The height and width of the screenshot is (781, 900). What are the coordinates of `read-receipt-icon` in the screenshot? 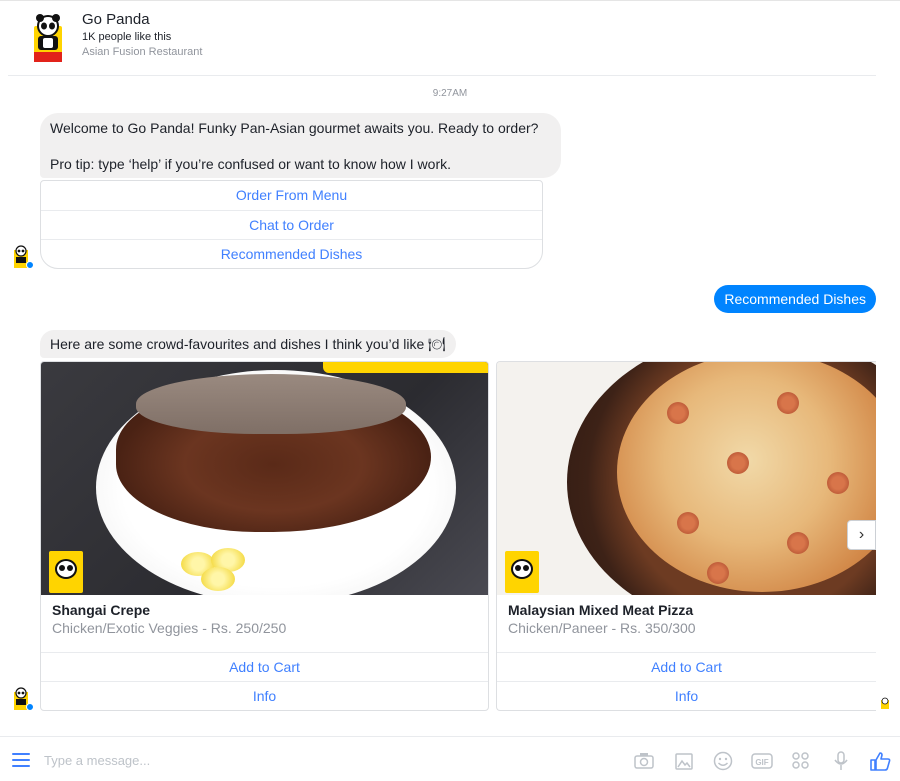 It's located at (885, 703).